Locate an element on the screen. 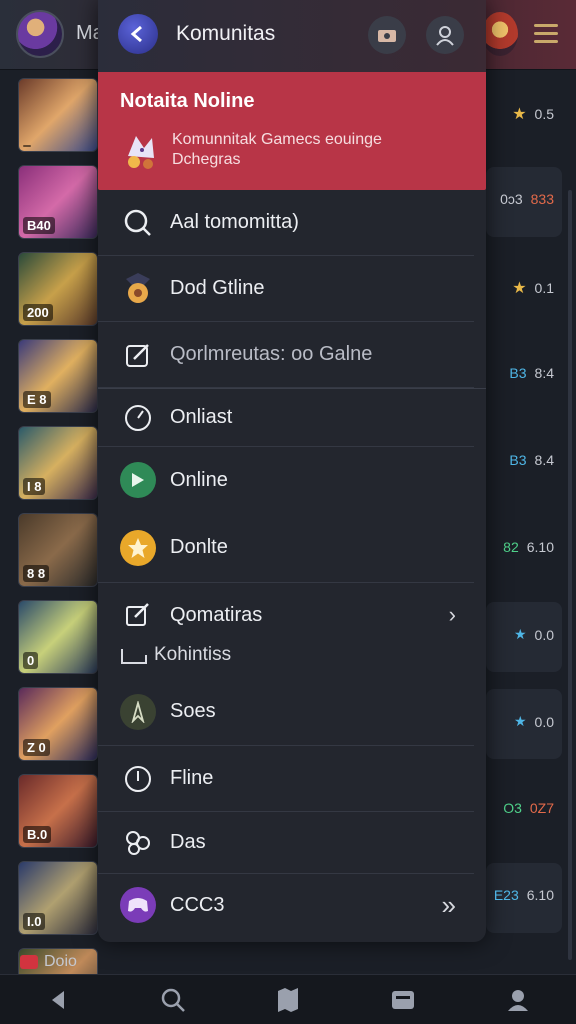 Image resolution: width=576 pixels, height=1024 pixels. game-thumbnail: E 8 is located at coordinates (58, 376).